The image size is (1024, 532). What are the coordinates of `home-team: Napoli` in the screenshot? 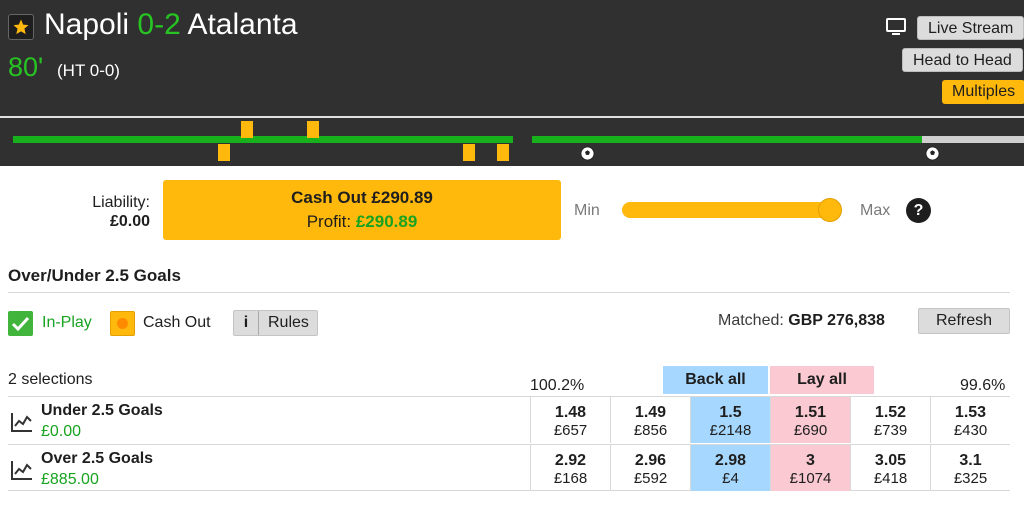 It's located at (87, 24).